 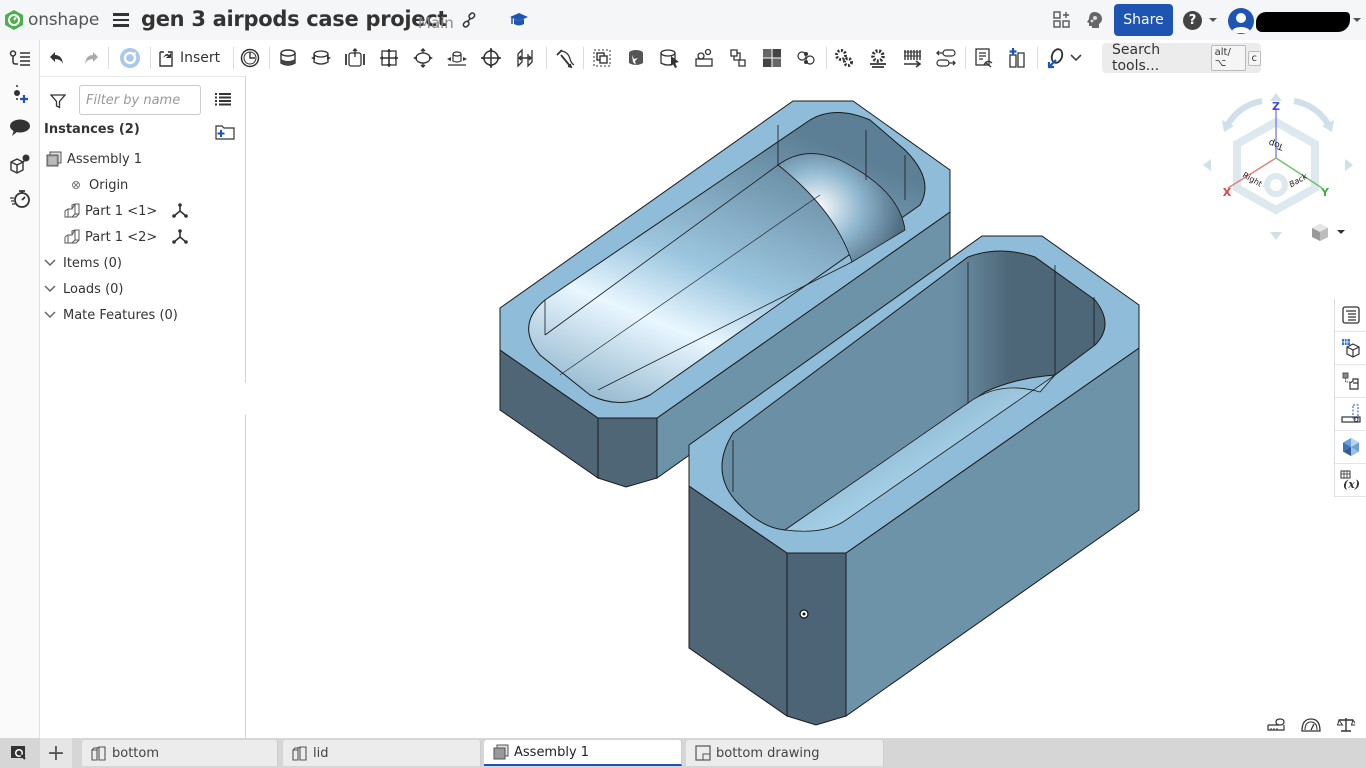 I want to click on pin-slot-mate-icon, so click(x=457, y=58).